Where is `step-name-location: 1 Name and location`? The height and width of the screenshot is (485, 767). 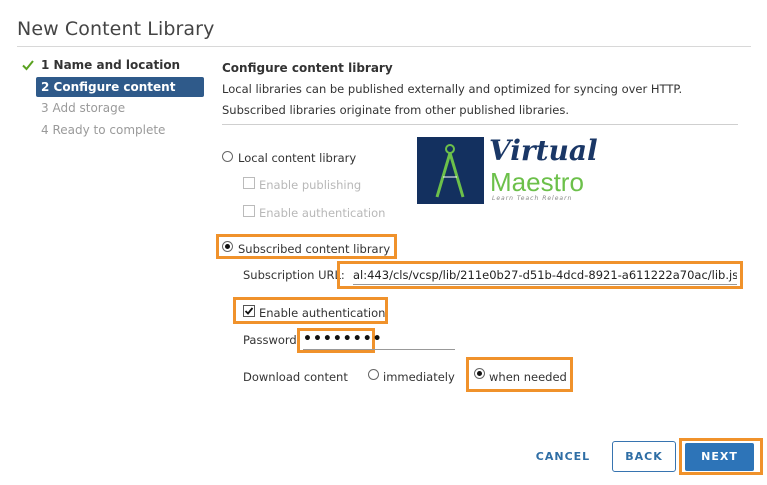
step-name-location: 1 Name and location is located at coordinates (110, 65).